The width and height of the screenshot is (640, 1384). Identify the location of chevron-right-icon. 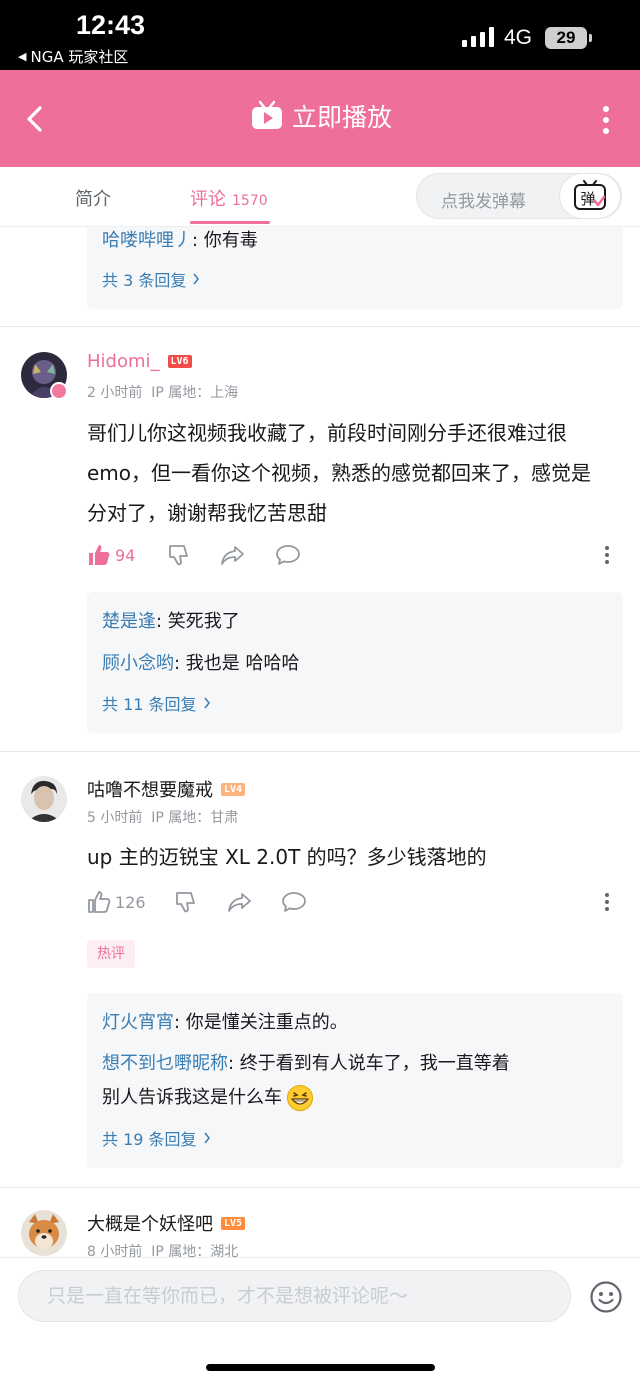
(206, 1138).